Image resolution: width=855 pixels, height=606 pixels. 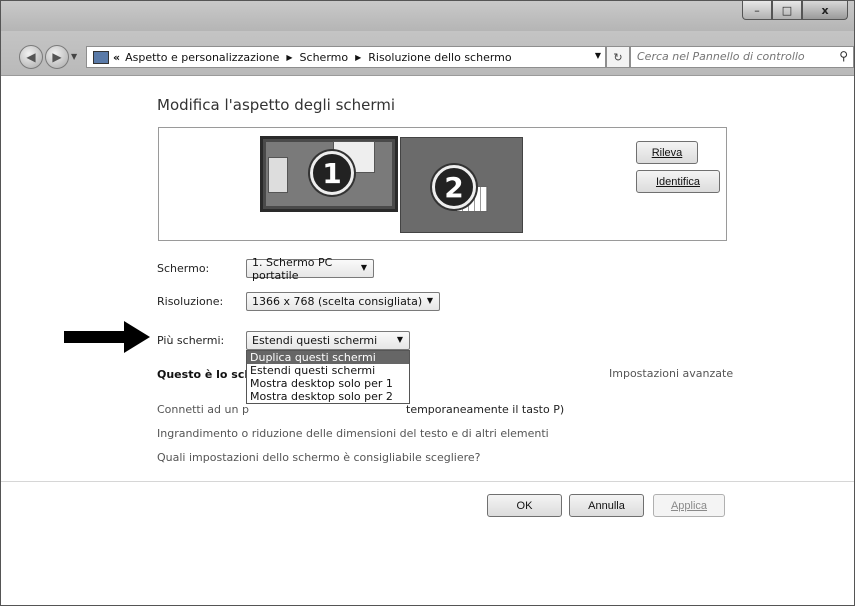 I want to click on refresh-button: ↻, so click(x=618, y=57).